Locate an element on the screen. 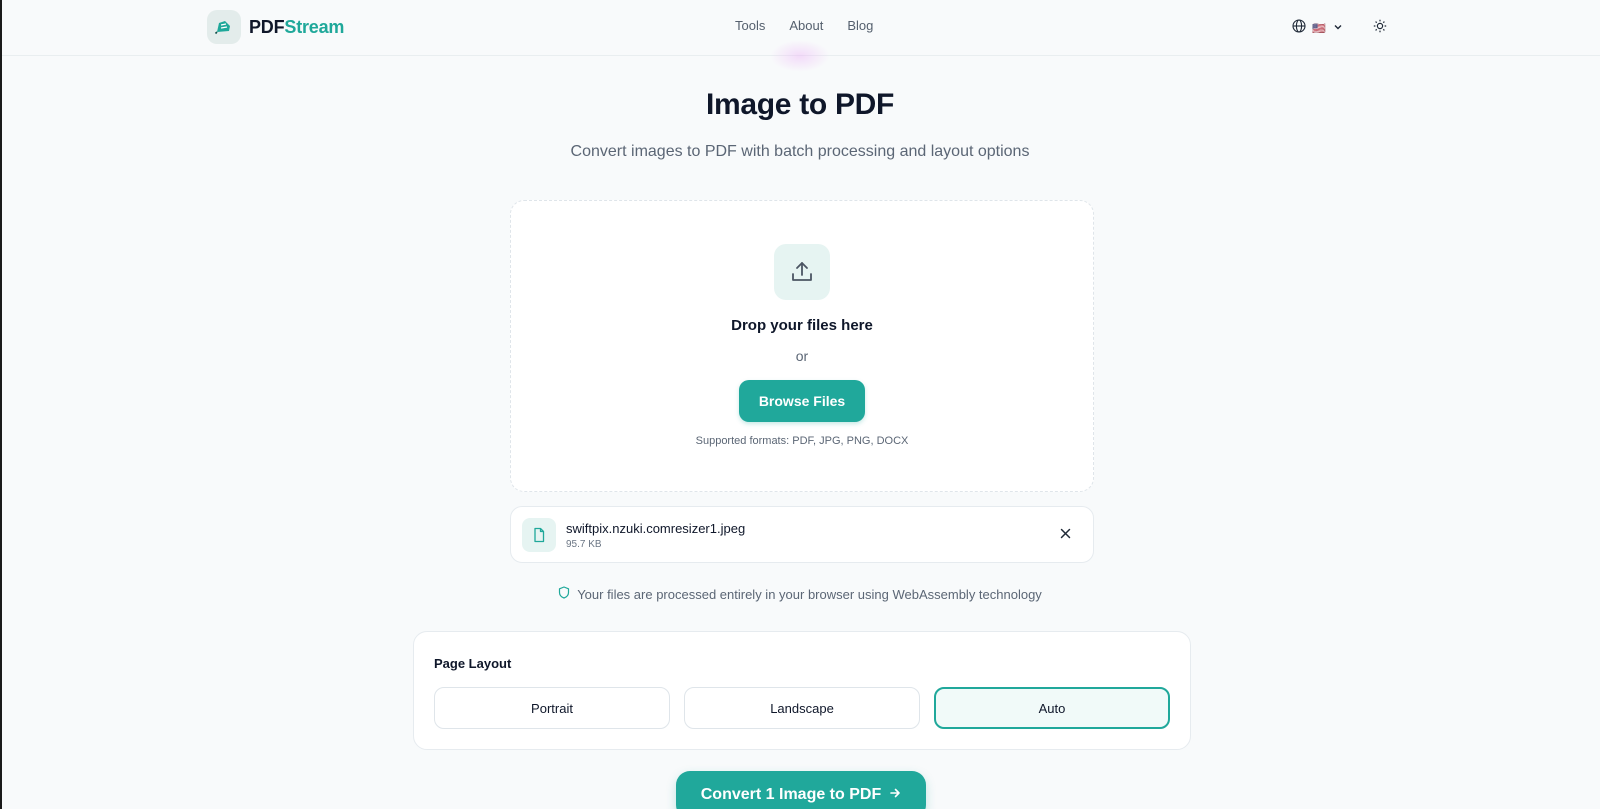 Image resolution: width=1600 pixels, height=809 pixels. main-nav: Tools About Blog is located at coordinates (804, 25).